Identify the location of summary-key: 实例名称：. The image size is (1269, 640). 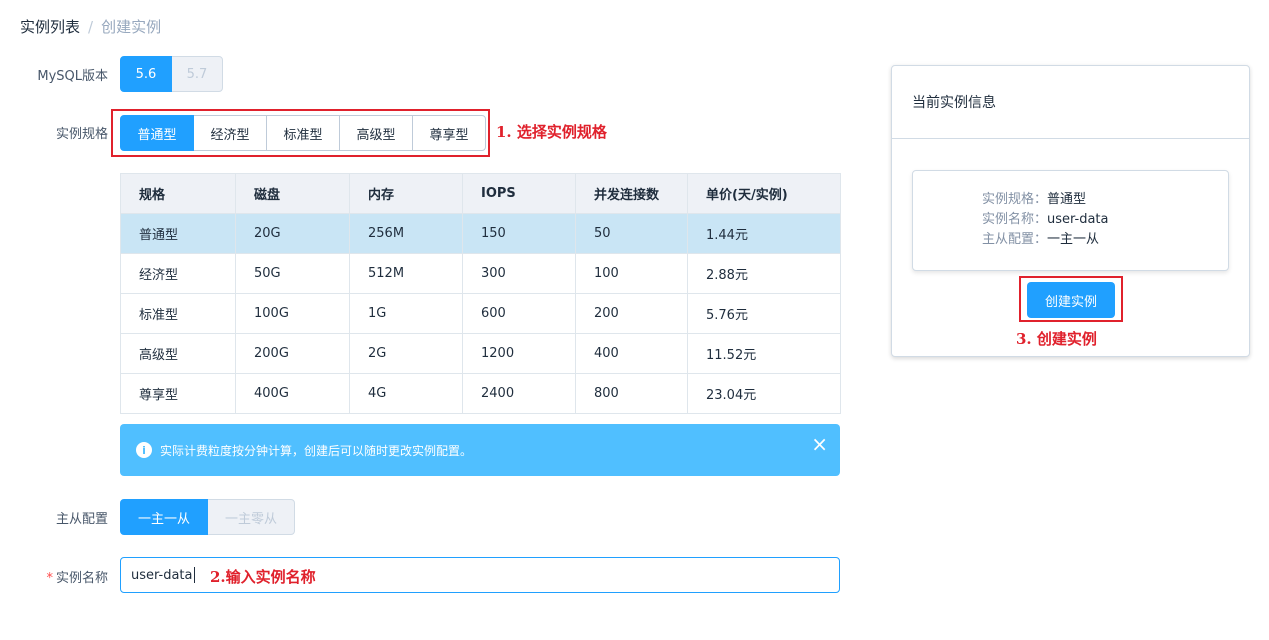
(1014, 219).